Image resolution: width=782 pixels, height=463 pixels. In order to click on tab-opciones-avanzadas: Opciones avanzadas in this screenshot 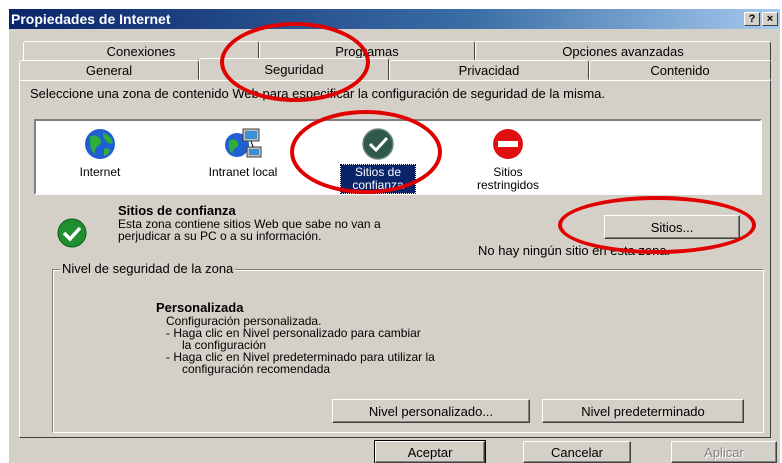, I will do `click(623, 51)`.